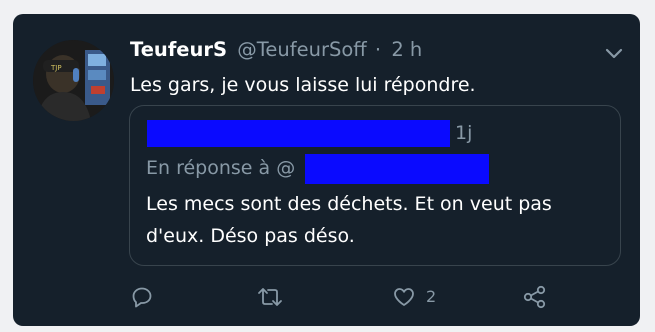  I want to click on retweet-button, so click(270, 297).